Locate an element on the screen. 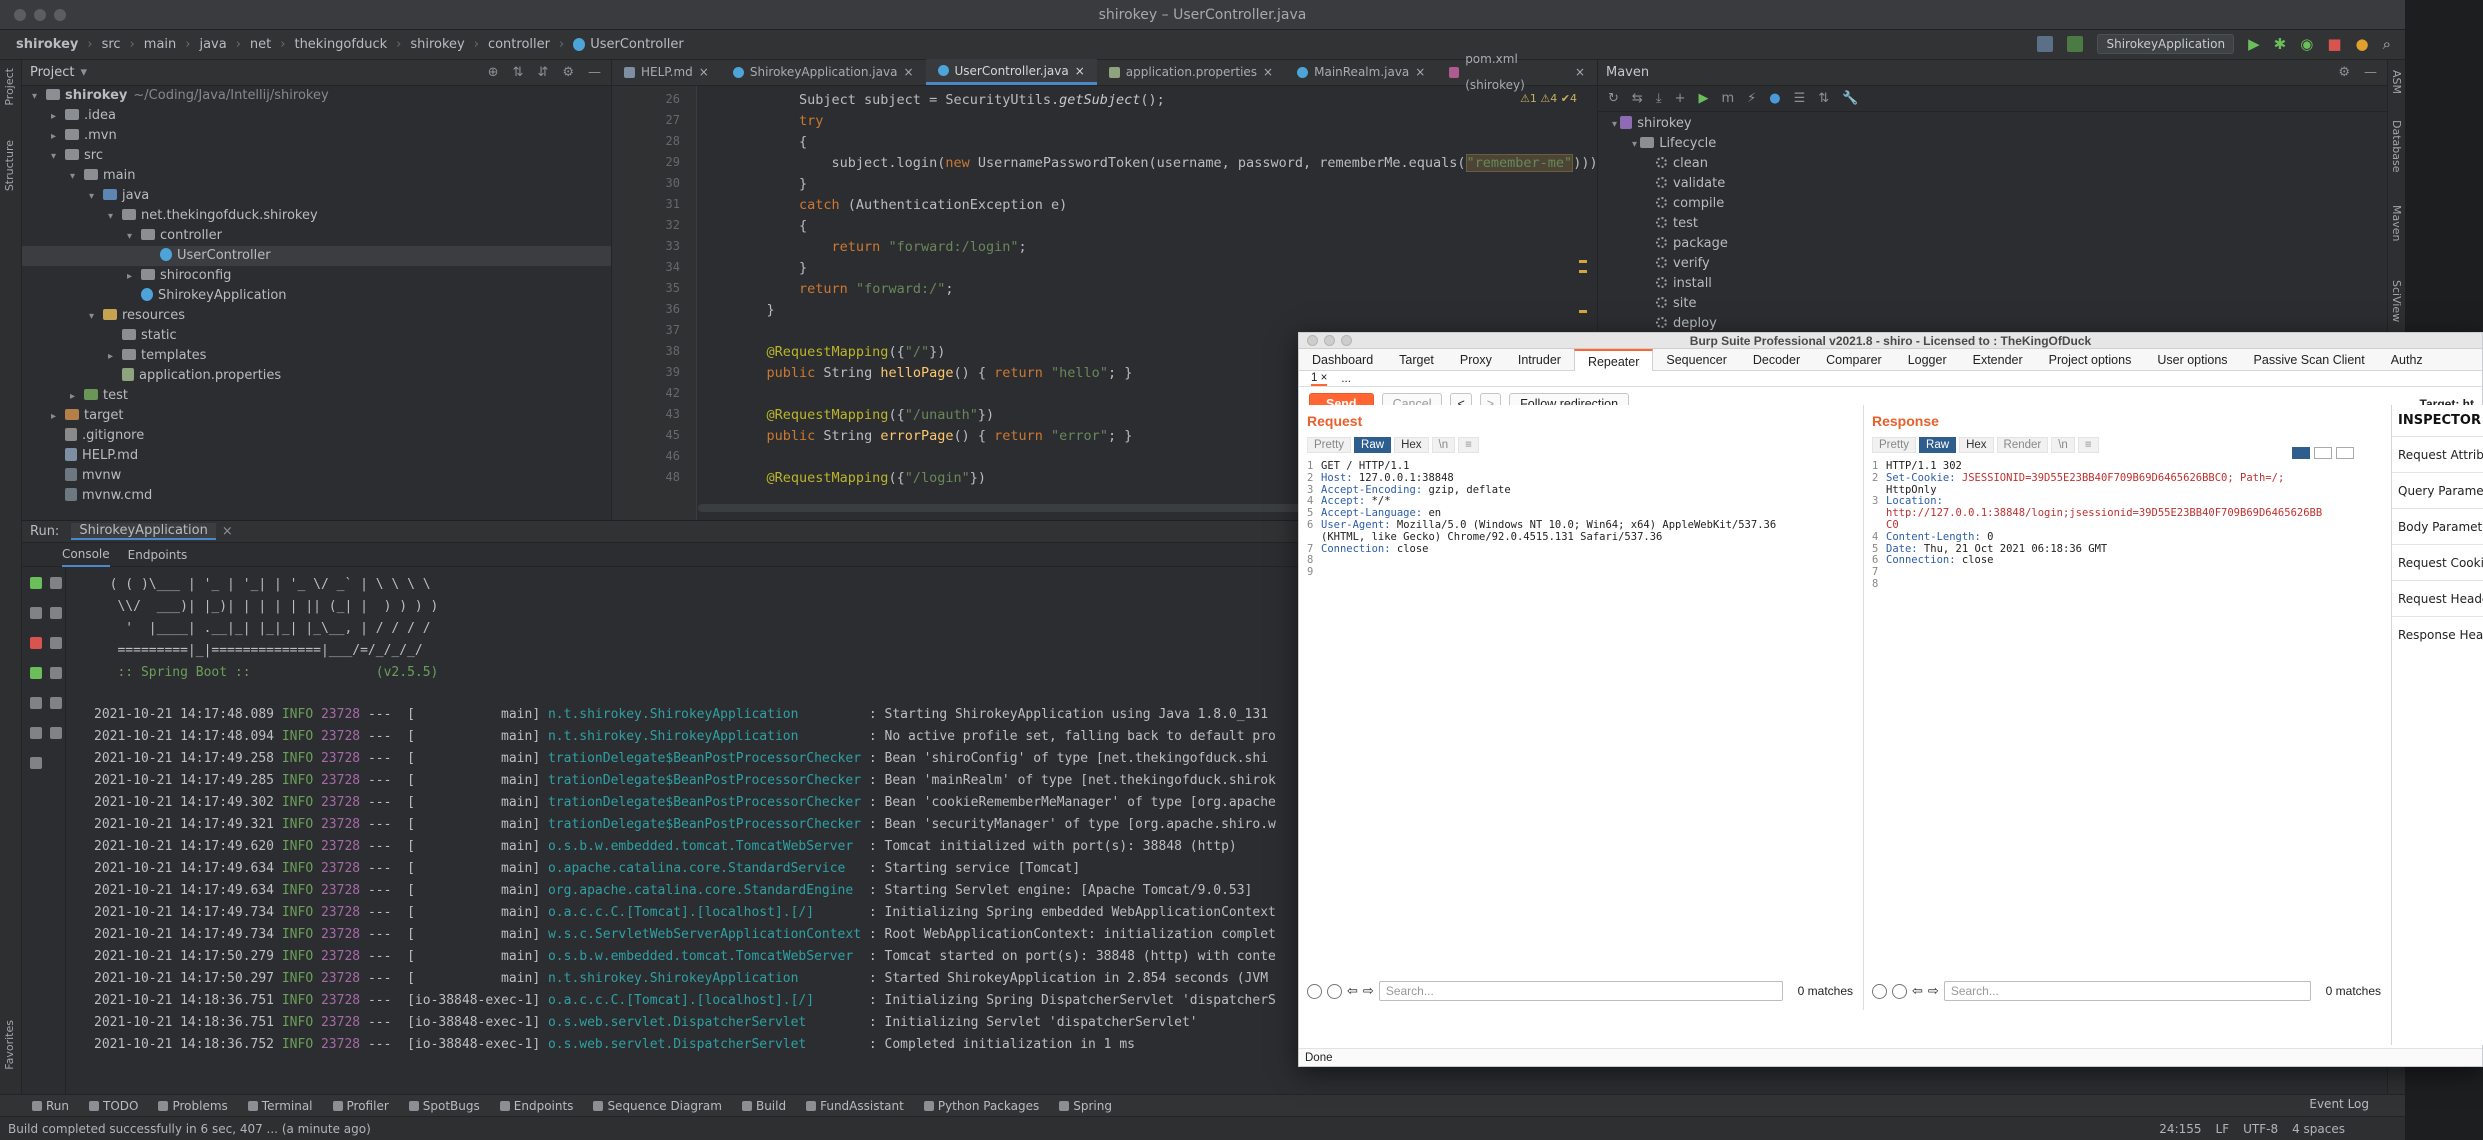  inspector-item: Body Parameters is located at coordinates (2437, 526).